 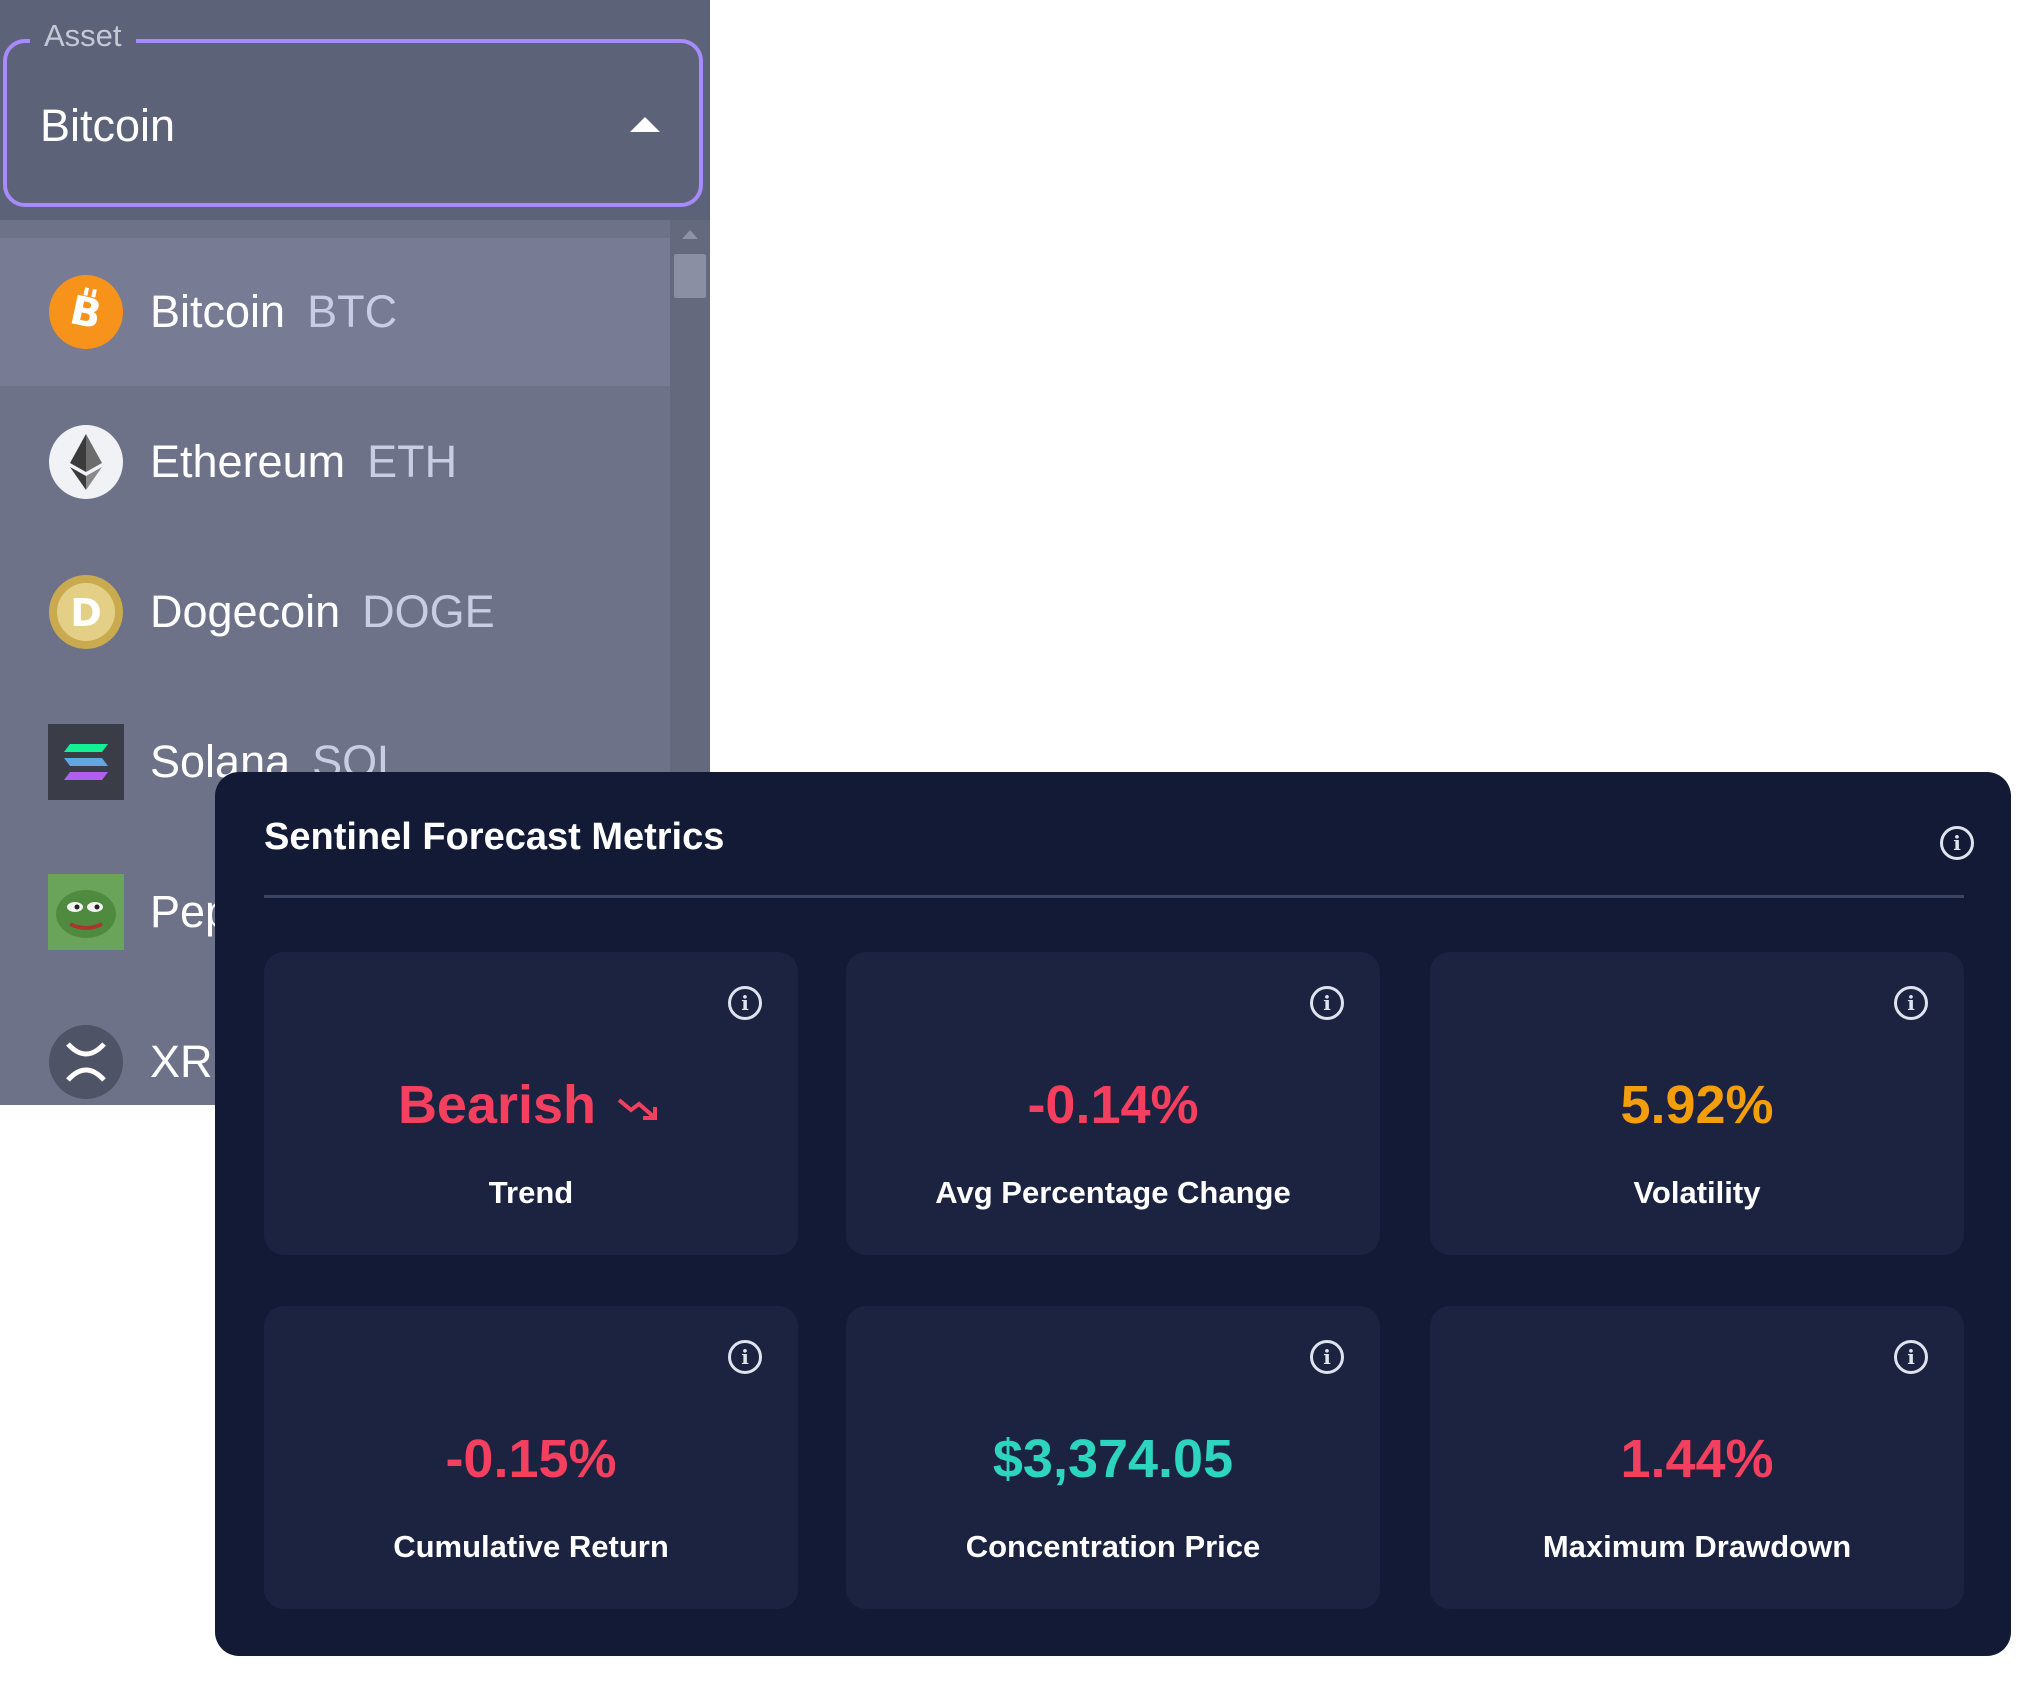 What do you see at coordinates (497, 1105) in the screenshot?
I see `trend-value: Bearish` at bounding box center [497, 1105].